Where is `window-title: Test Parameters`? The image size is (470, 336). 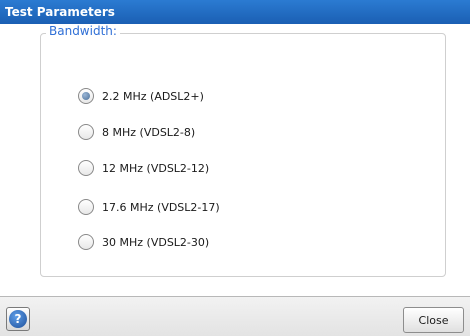 window-title: Test Parameters is located at coordinates (235, 12).